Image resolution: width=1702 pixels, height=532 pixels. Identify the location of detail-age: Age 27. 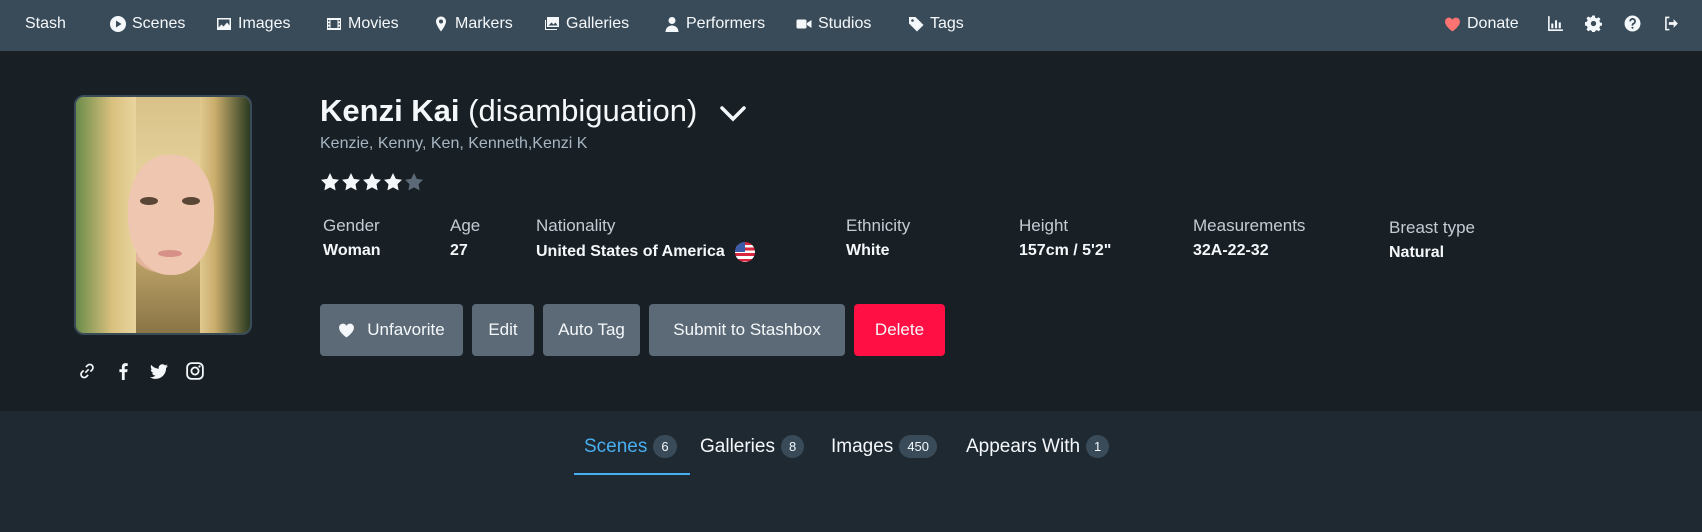
(465, 238).